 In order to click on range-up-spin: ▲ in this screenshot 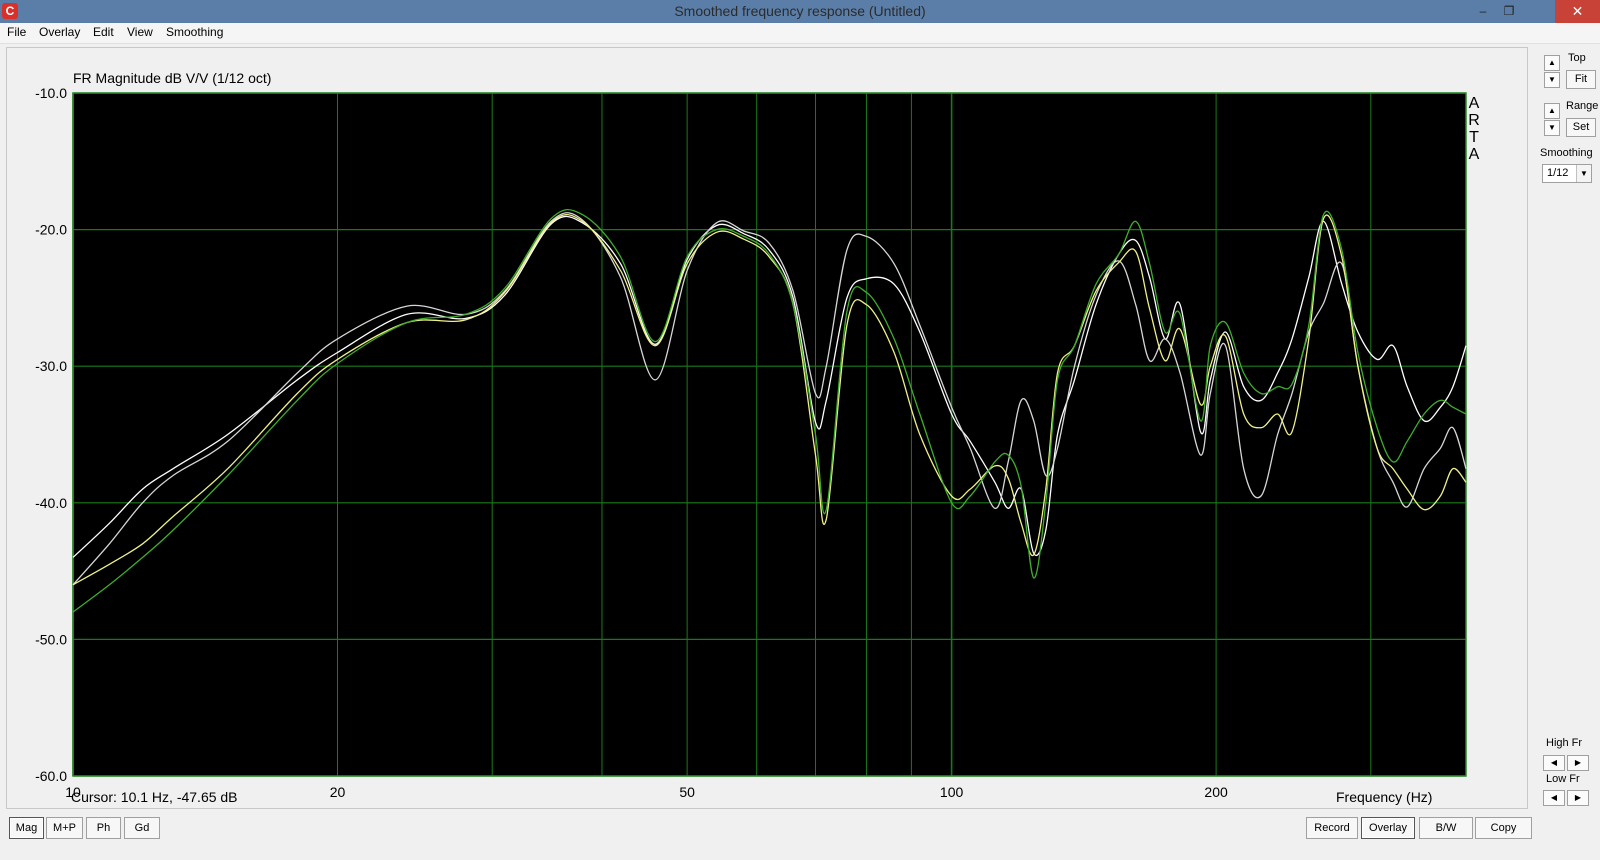, I will do `click(1552, 111)`.